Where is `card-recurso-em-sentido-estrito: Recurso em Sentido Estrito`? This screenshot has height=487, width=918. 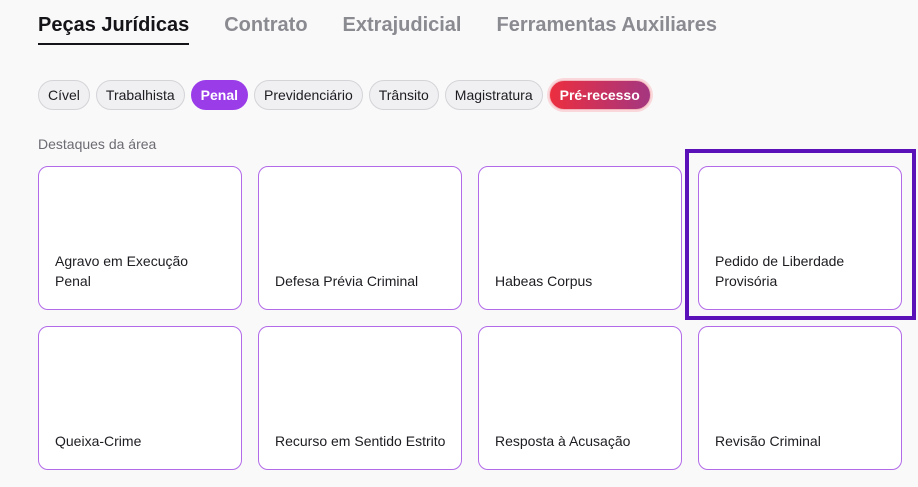 card-recurso-em-sentido-estrito: Recurso em Sentido Estrito is located at coordinates (360, 398).